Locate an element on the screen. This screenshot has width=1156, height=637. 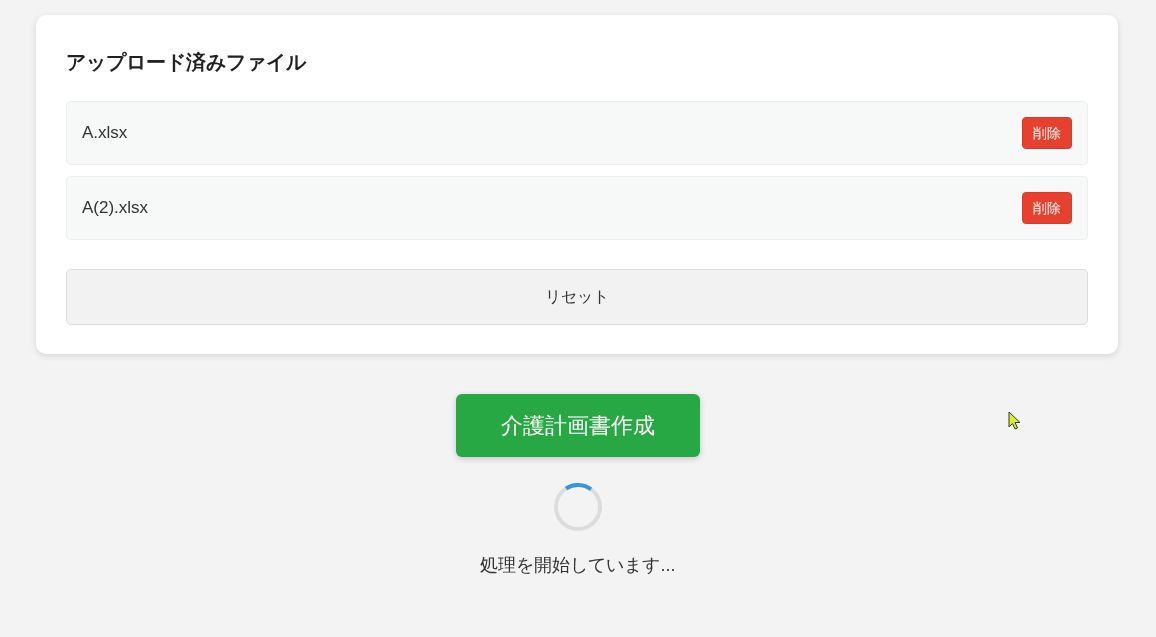
card-title: アップロード済みファイル is located at coordinates (187, 62).